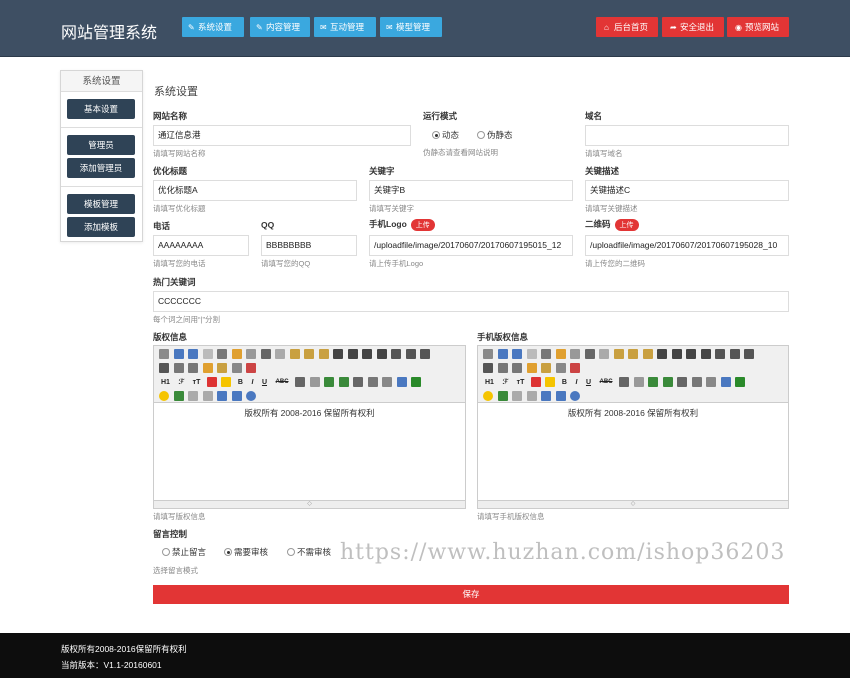 Image resolution: width=850 pixels, height=678 pixels. I want to click on cut-icon, so click(589, 354).